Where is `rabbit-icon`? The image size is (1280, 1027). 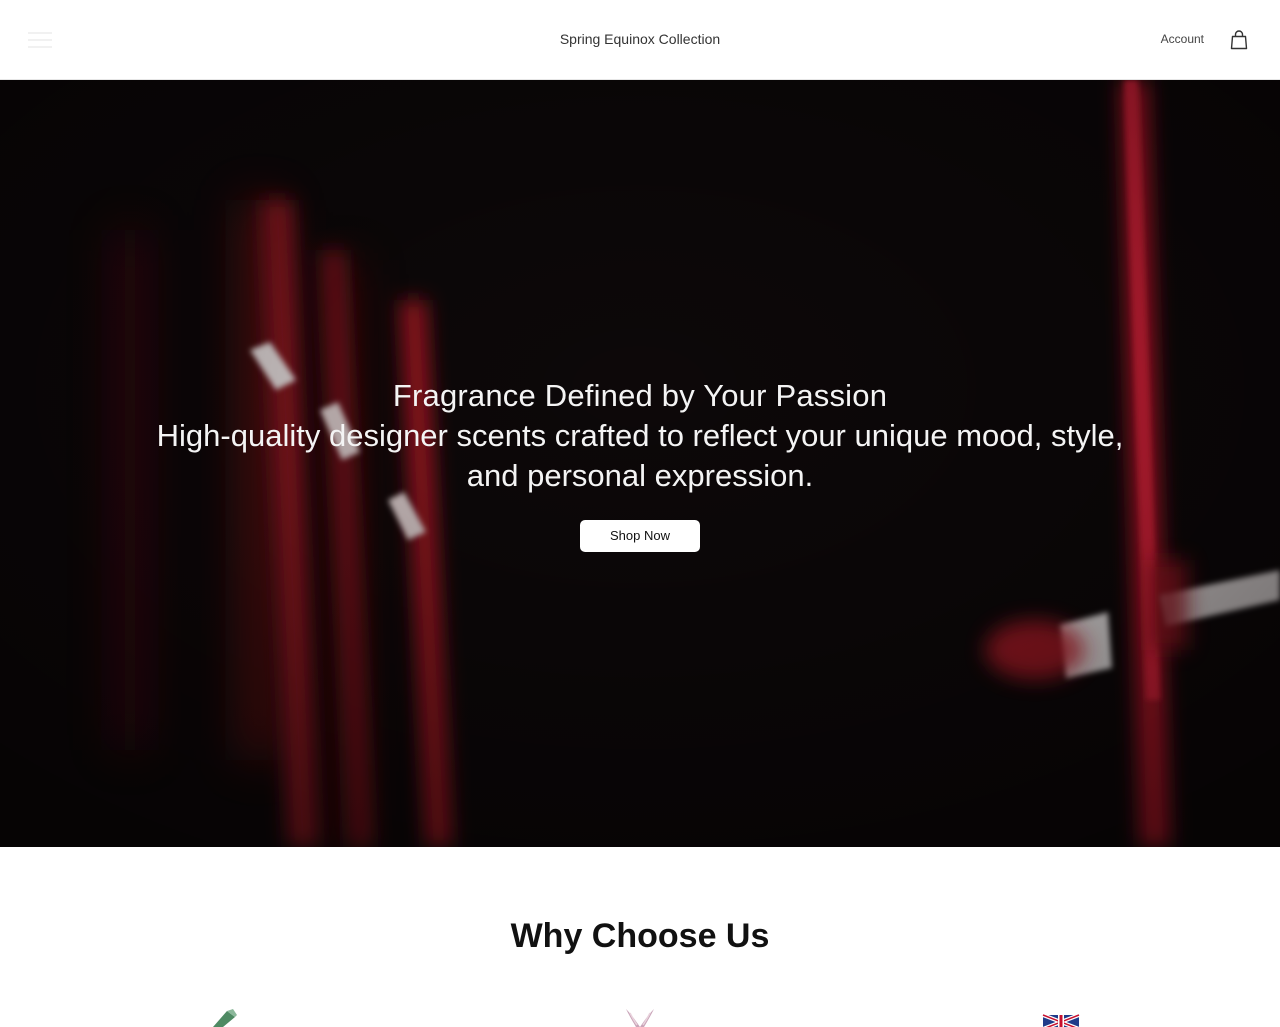 rabbit-icon is located at coordinates (640, 1018).